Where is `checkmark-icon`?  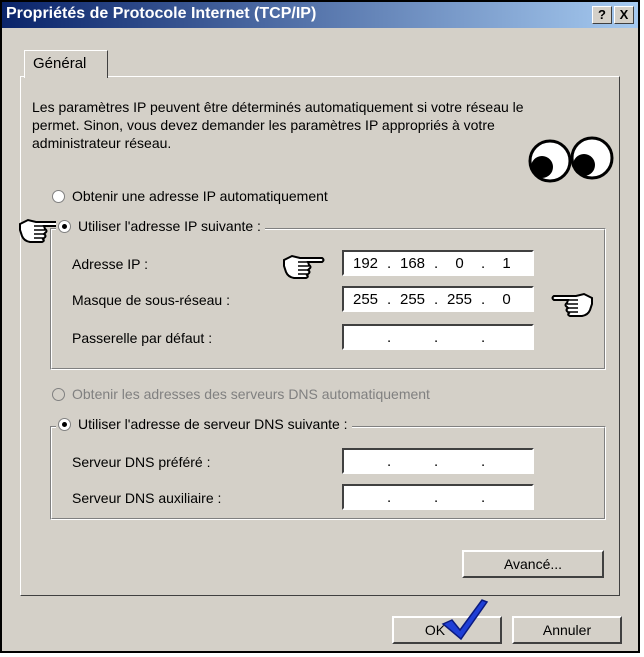 checkmark-icon is located at coordinates (465, 620).